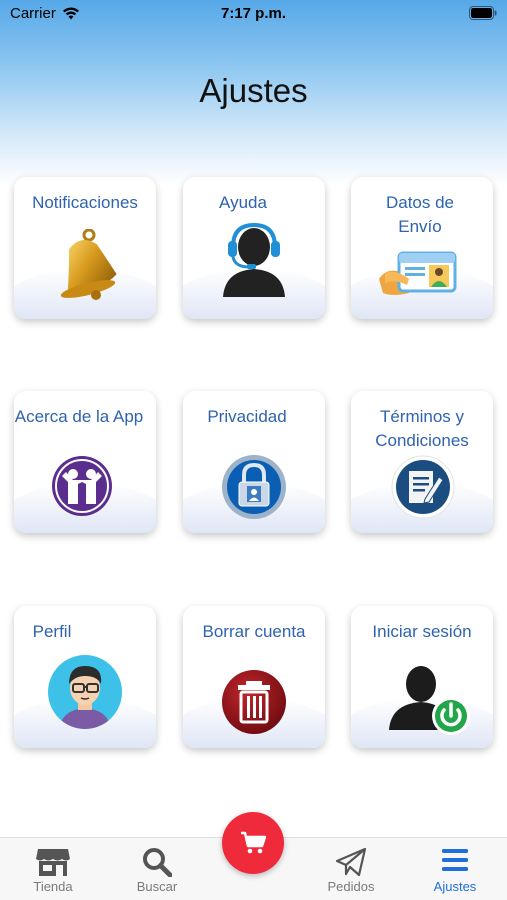 The height and width of the screenshot is (900, 507). What do you see at coordinates (243, 202) in the screenshot?
I see `card-label: Ayuda` at bounding box center [243, 202].